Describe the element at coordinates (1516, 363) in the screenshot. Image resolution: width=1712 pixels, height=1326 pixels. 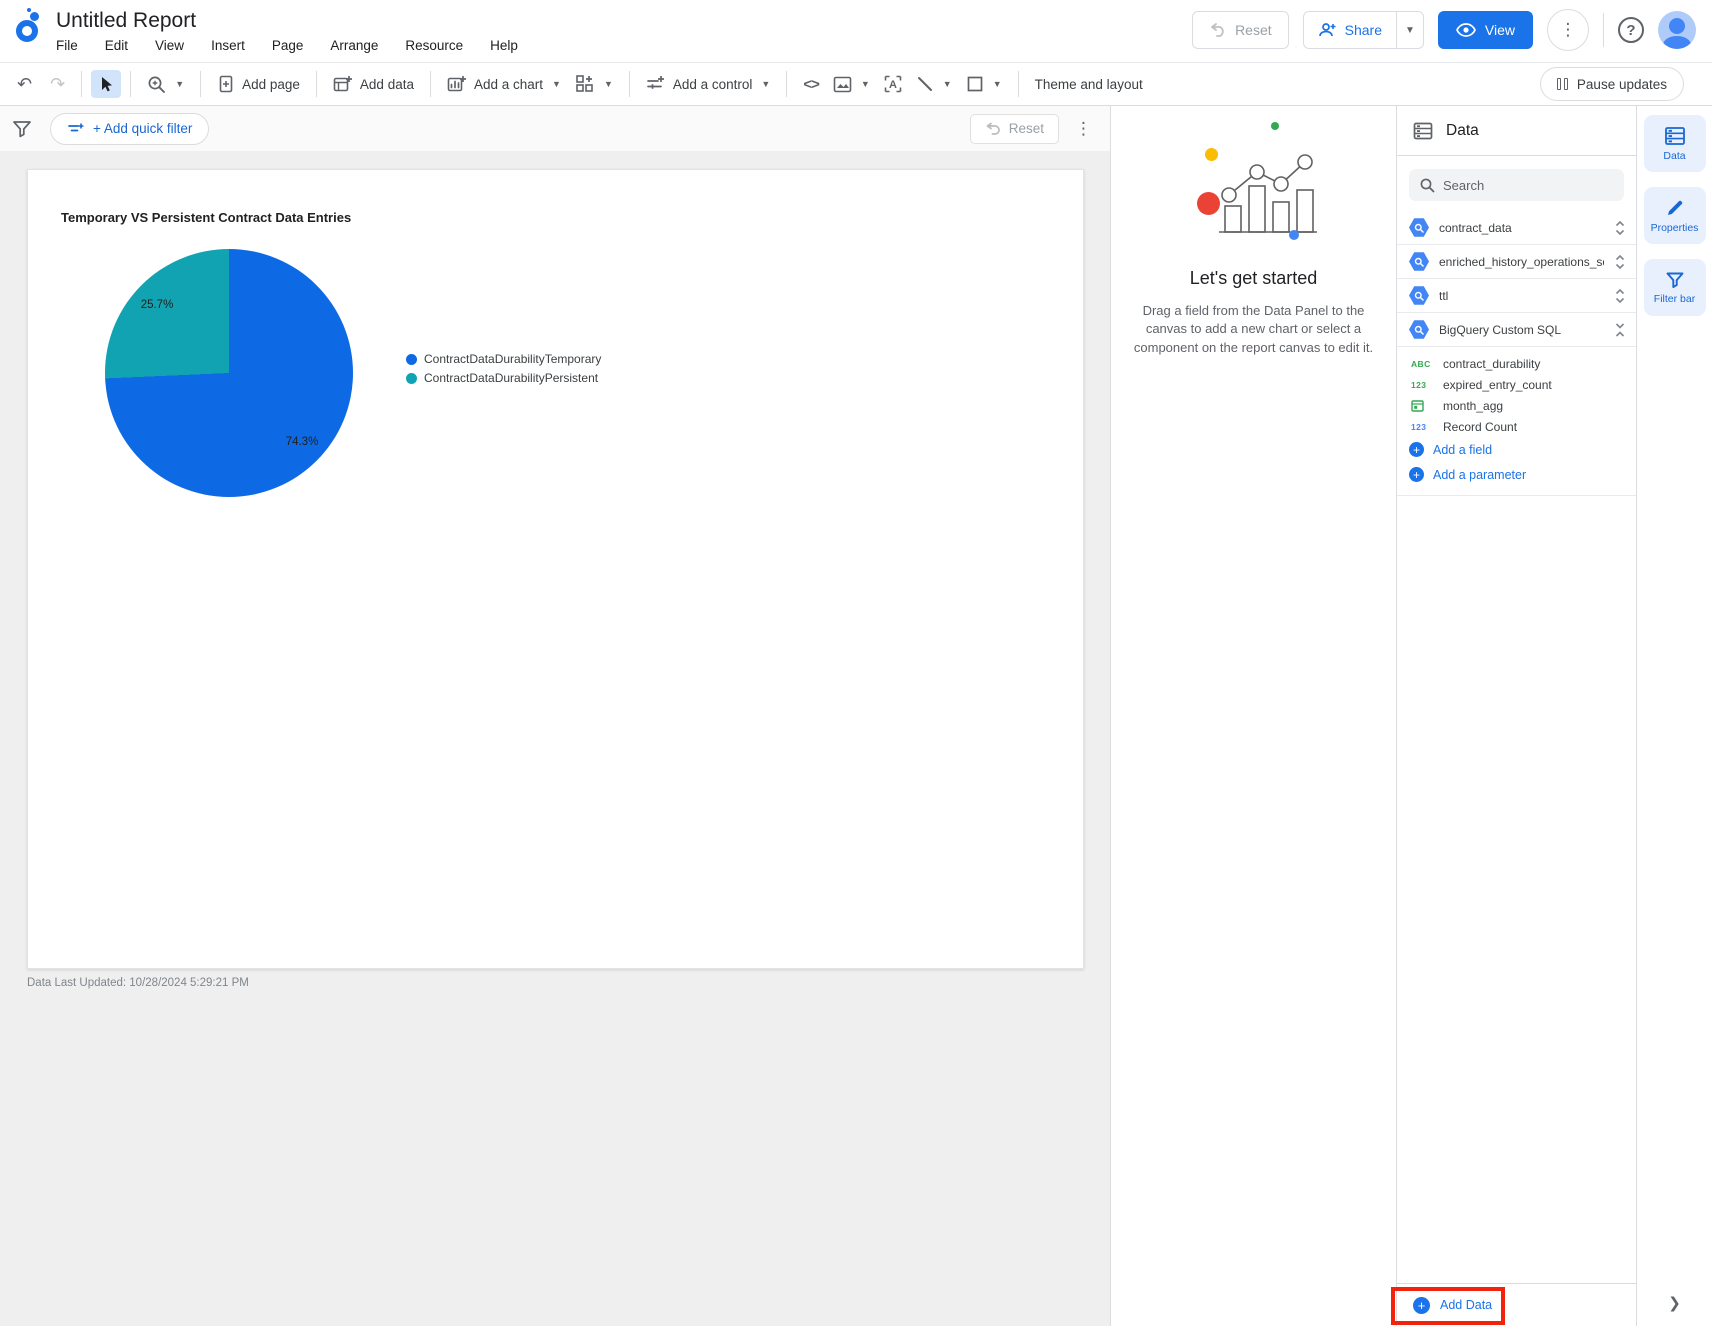
I see `field-contract-durability: ABC contract_durability` at that location.